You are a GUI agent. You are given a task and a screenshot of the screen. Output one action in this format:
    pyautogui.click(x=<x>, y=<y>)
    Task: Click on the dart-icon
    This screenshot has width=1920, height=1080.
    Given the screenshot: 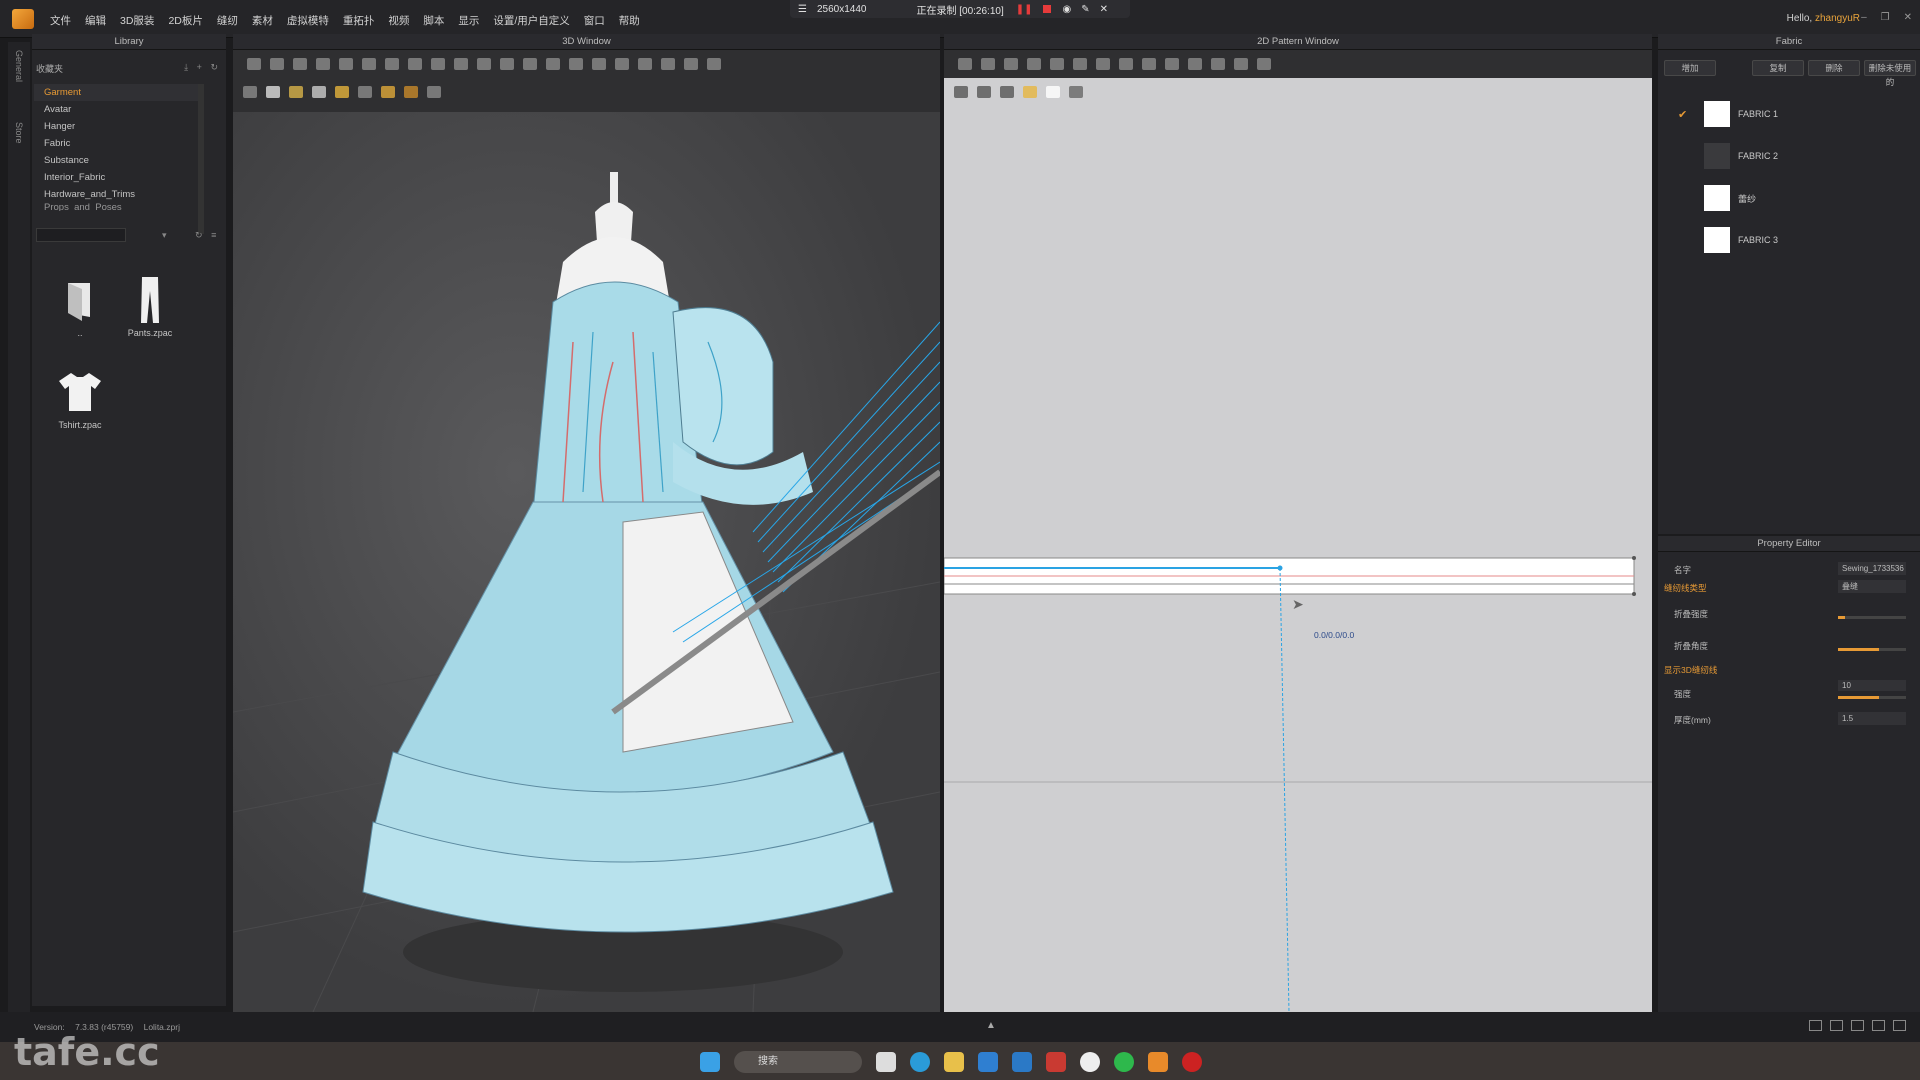 What is the action you would take?
    pyautogui.click(x=1080, y=64)
    